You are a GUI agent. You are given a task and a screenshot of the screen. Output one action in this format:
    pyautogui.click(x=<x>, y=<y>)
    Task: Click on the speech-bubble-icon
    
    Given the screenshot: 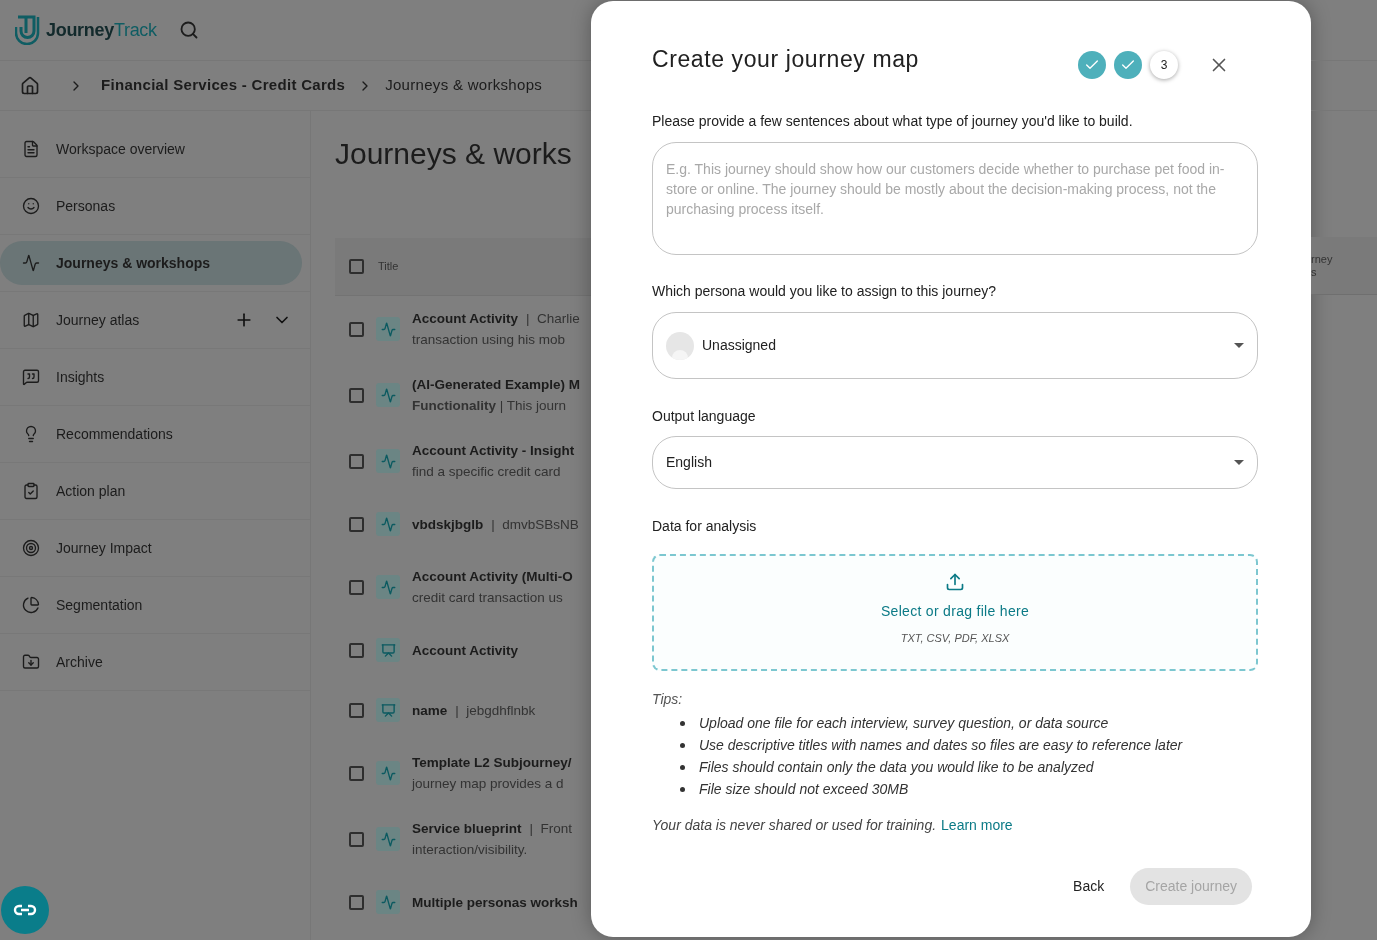 What is the action you would take?
    pyautogui.click(x=31, y=377)
    